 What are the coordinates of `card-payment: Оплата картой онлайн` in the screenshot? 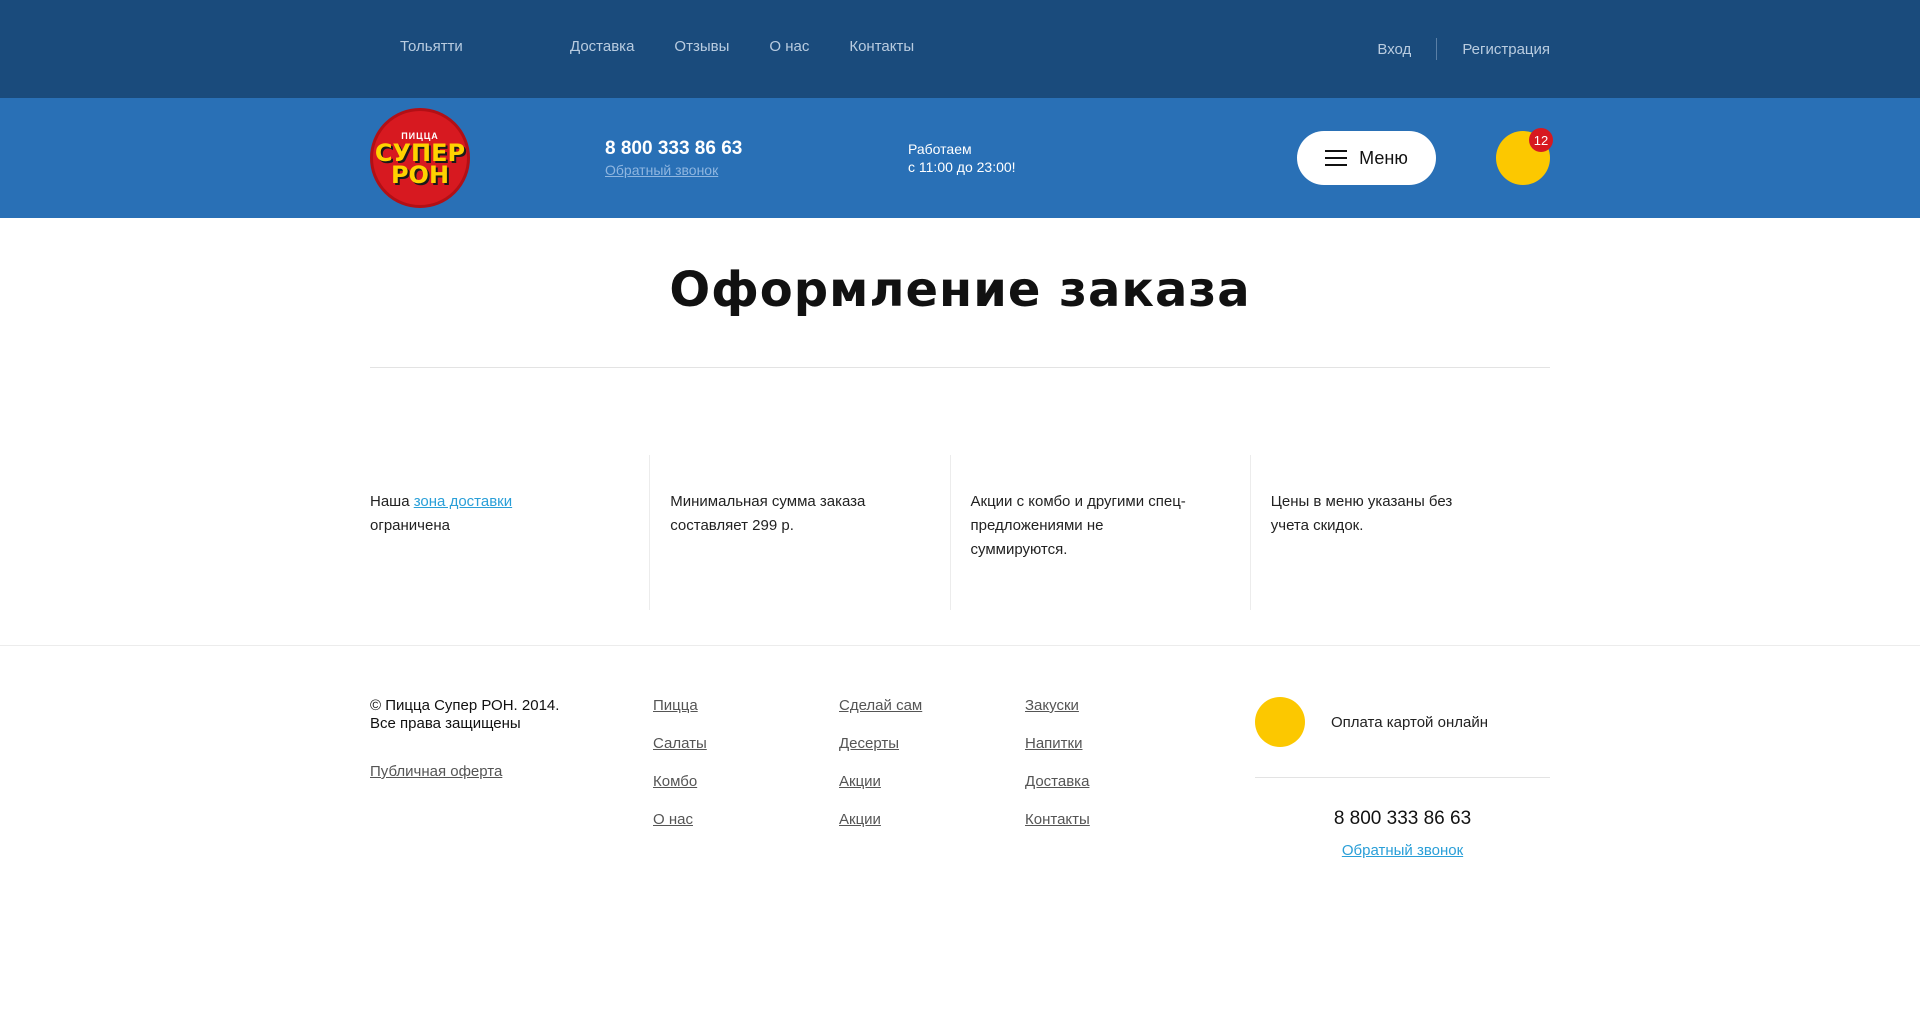 It's located at (1371, 722).